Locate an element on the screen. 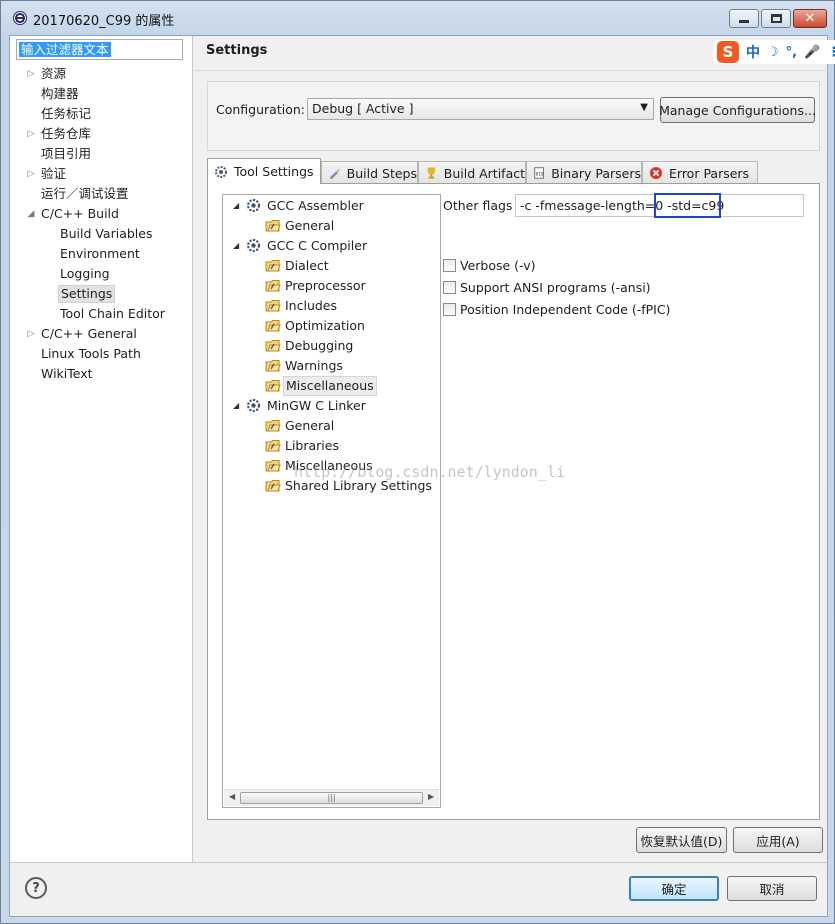 Image resolution: width=835 pixels, height=924 pixels. option-category-label: Libraries is located at coordinates (312, 445).